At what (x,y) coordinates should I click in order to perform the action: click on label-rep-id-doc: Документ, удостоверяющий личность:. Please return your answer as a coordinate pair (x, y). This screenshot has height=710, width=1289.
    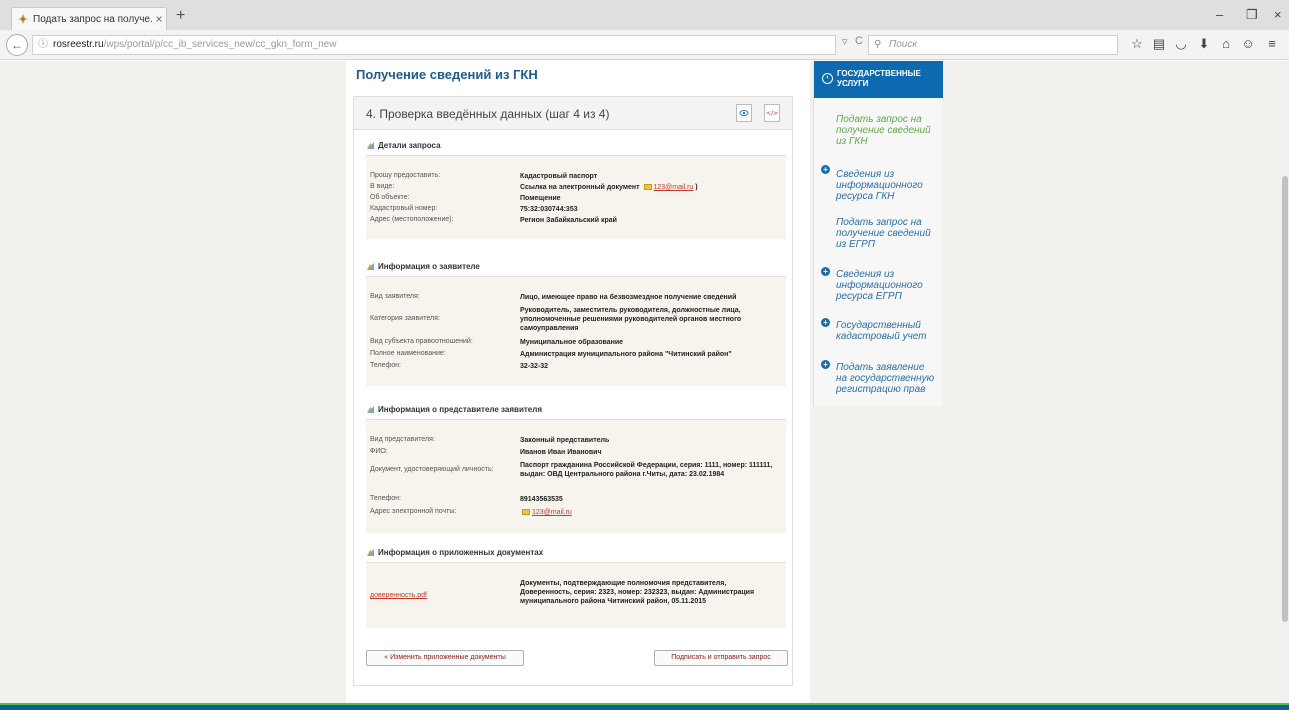
    Looking at the image, I should click on (432, 469).